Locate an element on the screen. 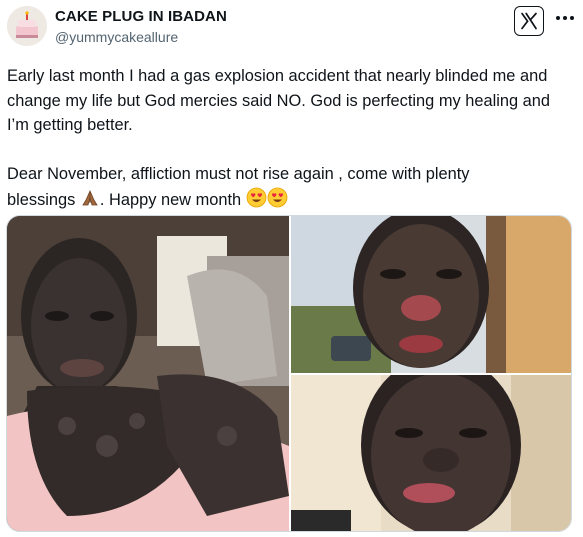 The height and width of the screenshot is (537, 583). x-logo-glyph is located at coordinates (529, 21).